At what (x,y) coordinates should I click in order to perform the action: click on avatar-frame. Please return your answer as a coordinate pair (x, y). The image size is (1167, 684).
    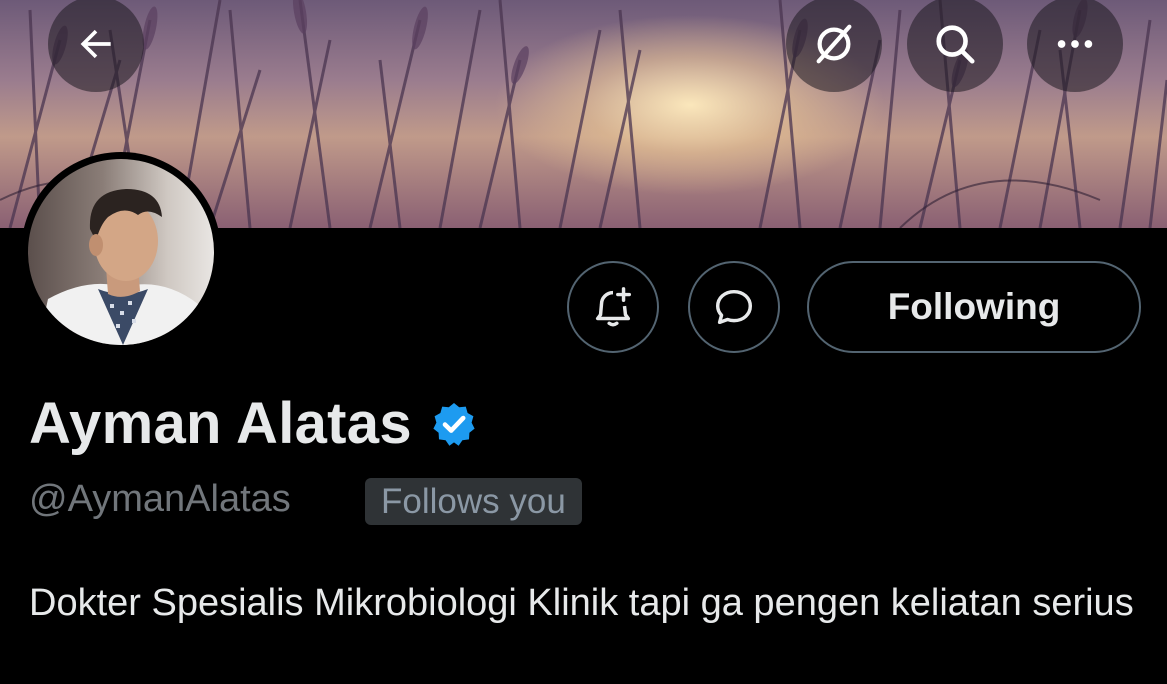
    Looking at the image, I should click on (121, 252).